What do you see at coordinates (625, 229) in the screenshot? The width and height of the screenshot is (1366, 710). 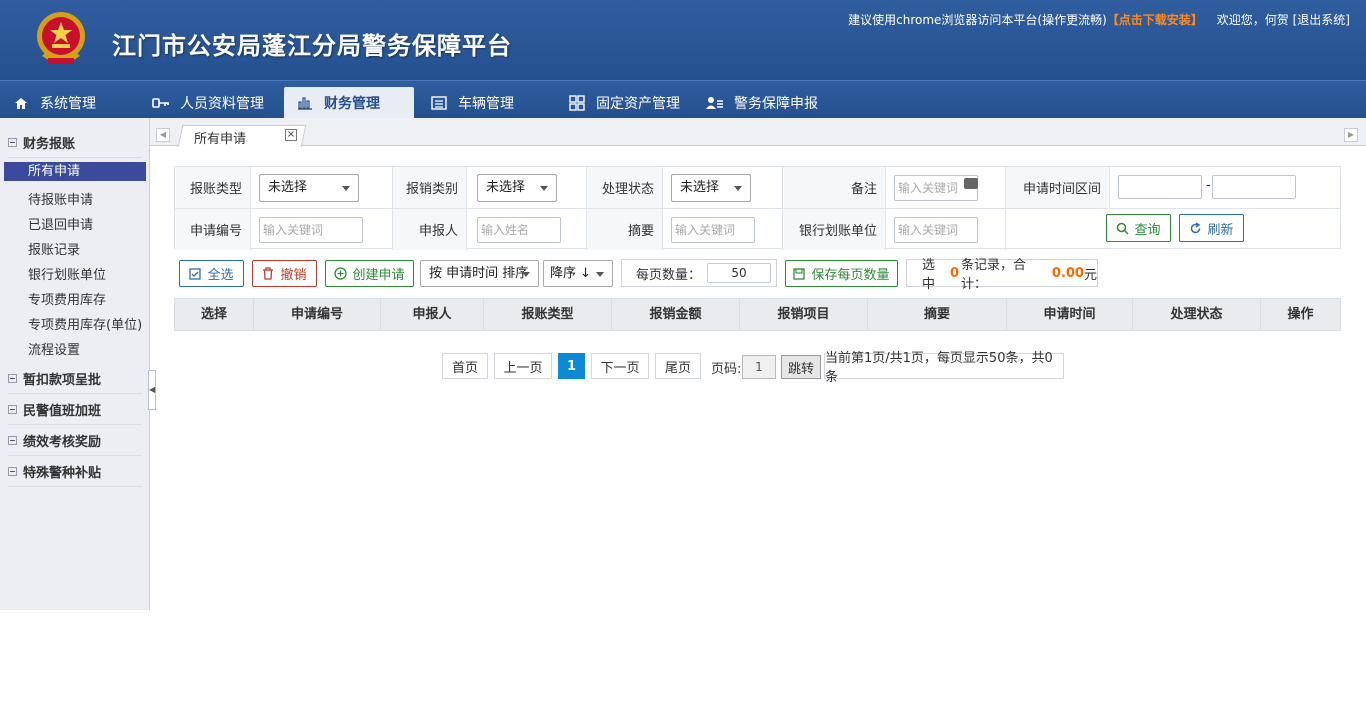 I see `summary-label: 摘要` at bounding box center [625, 229].